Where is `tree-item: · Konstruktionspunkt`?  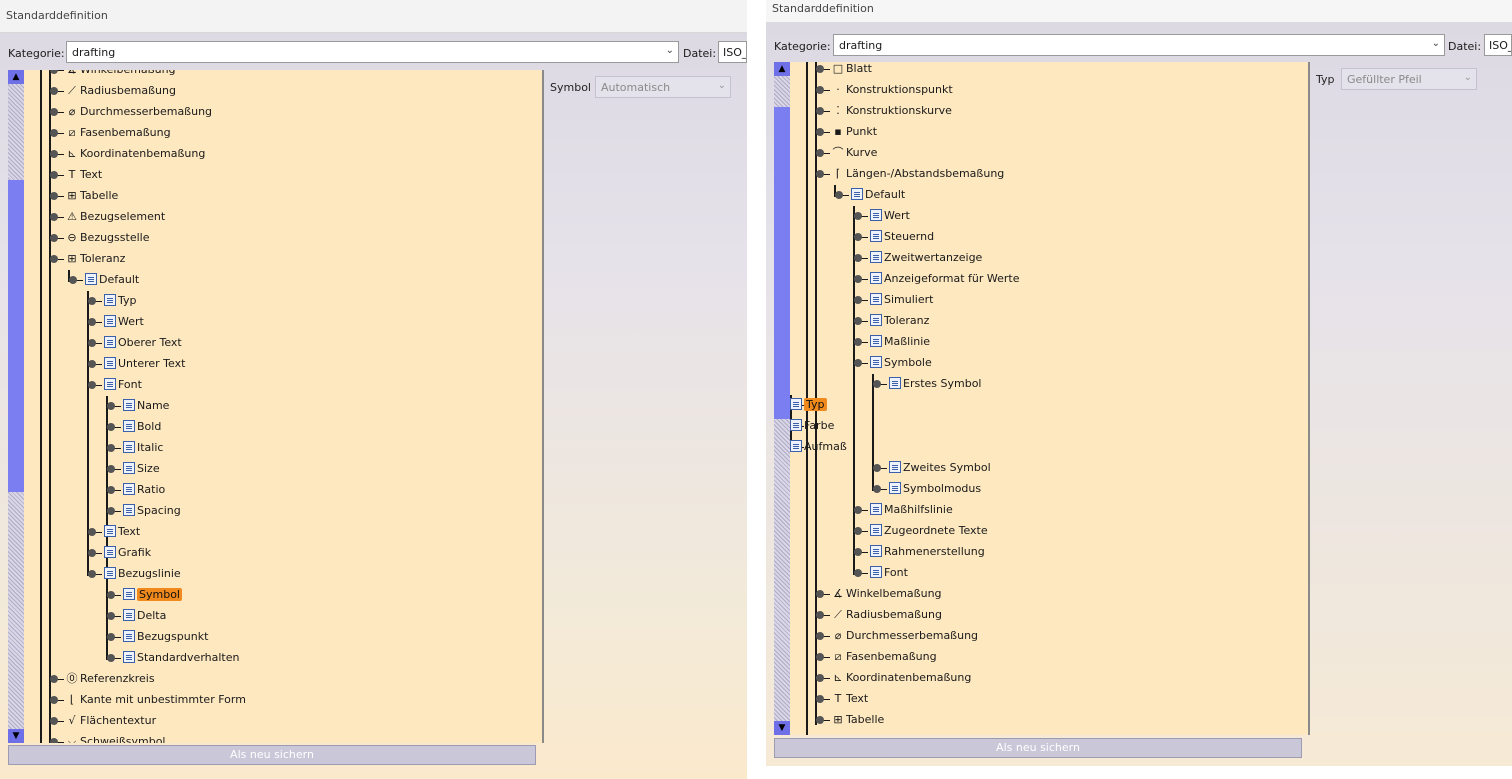
tree-item: · Konstruktionspunkt is located at coordinates (892, 90).